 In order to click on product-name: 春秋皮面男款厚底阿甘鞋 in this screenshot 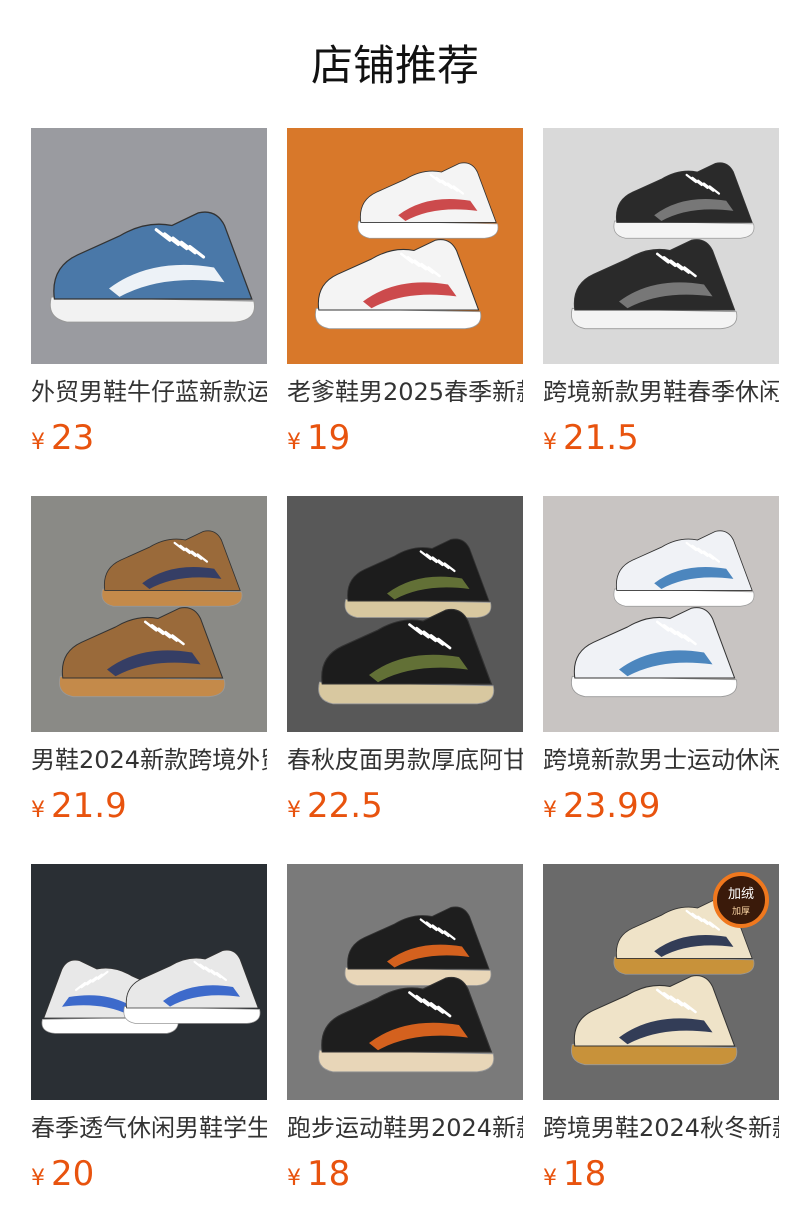, I will do `click(405, 760)`.